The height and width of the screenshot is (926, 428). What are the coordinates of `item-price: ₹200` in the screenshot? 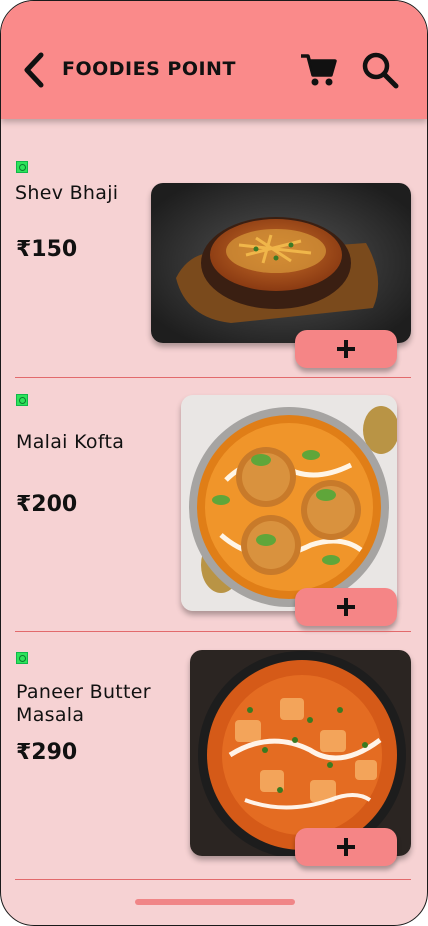 It's located at (47, 504).